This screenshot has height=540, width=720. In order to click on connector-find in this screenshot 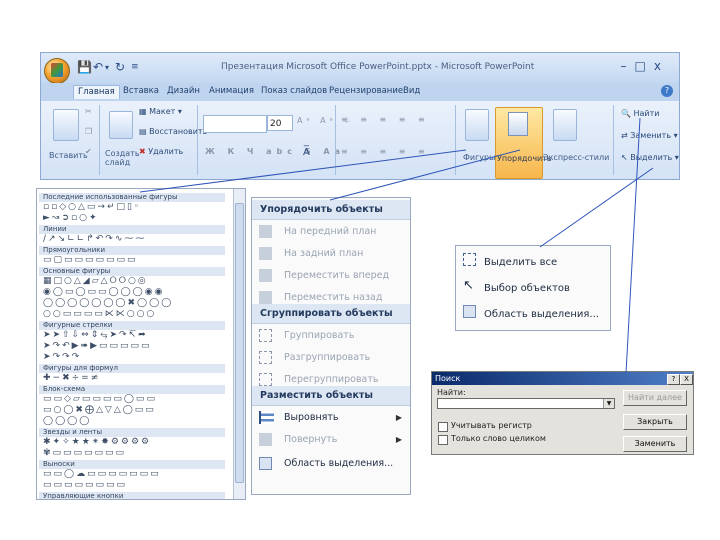, I will do `click(633, 245)`.